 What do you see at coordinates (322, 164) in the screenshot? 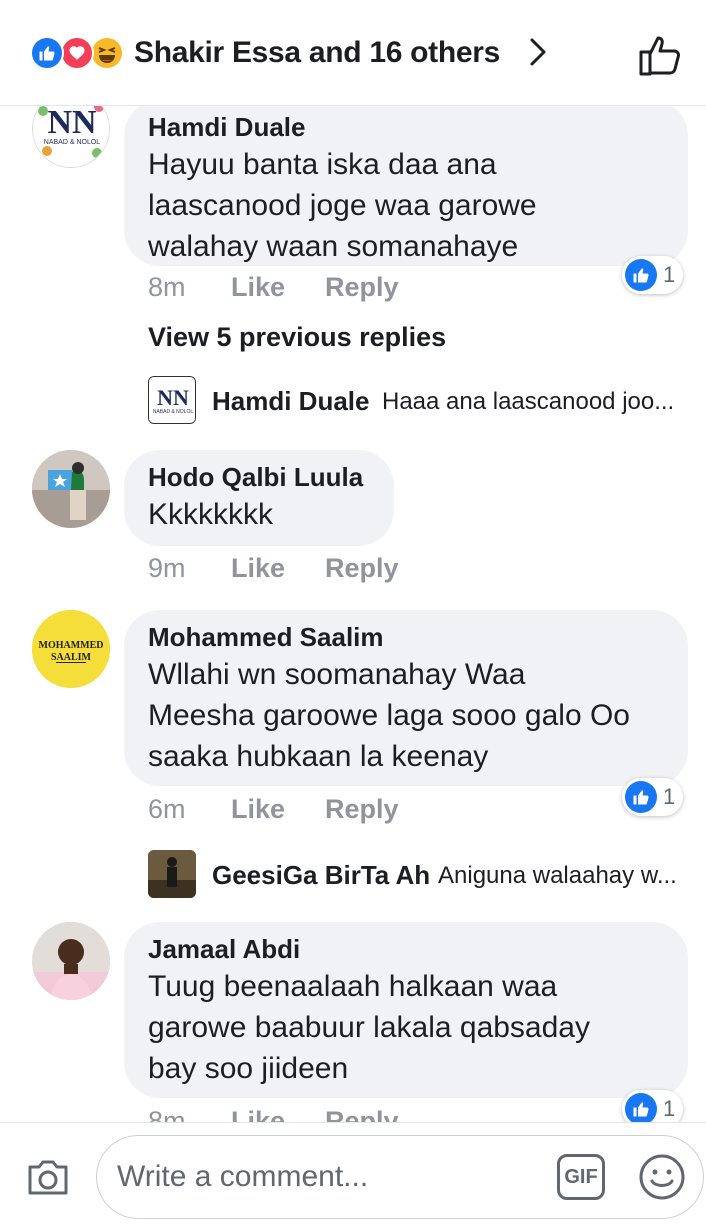
I see `comment-text-line: Hayuu banta iska daa ana` at bounding box center [322, 164].